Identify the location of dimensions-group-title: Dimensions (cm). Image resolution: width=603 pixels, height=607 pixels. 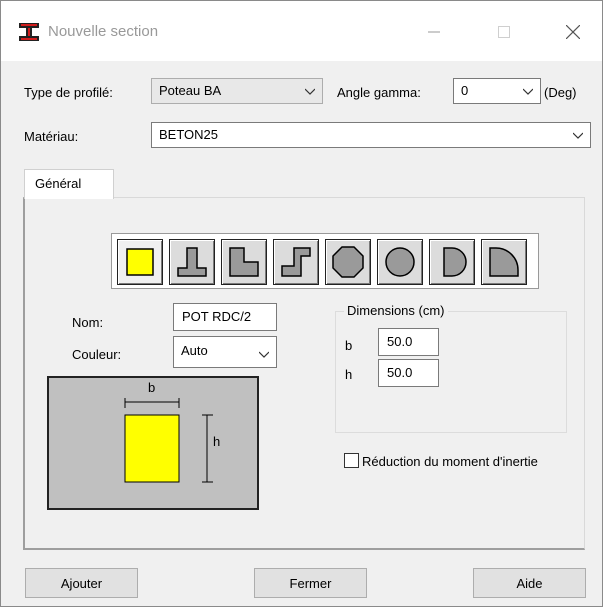
(396, 310).